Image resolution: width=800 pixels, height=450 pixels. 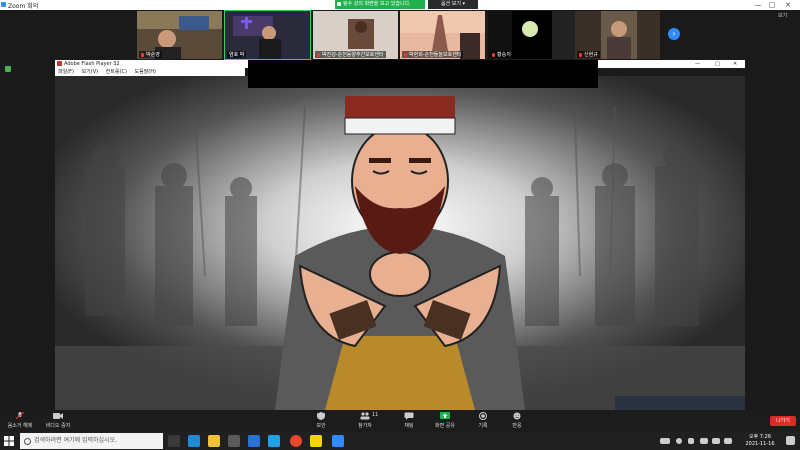 I want to click on participant-tile: 박진성-순천동양주간보호센터, so click(x=355, y=35).